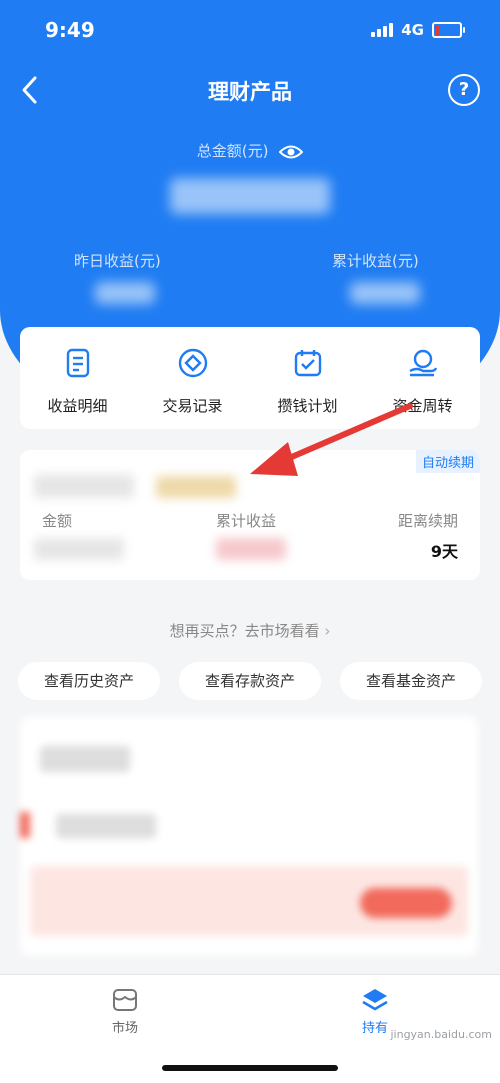 The image size is (500, 1083). I want to click on history-assets-button: 查看历史资产, so click(89, 681).